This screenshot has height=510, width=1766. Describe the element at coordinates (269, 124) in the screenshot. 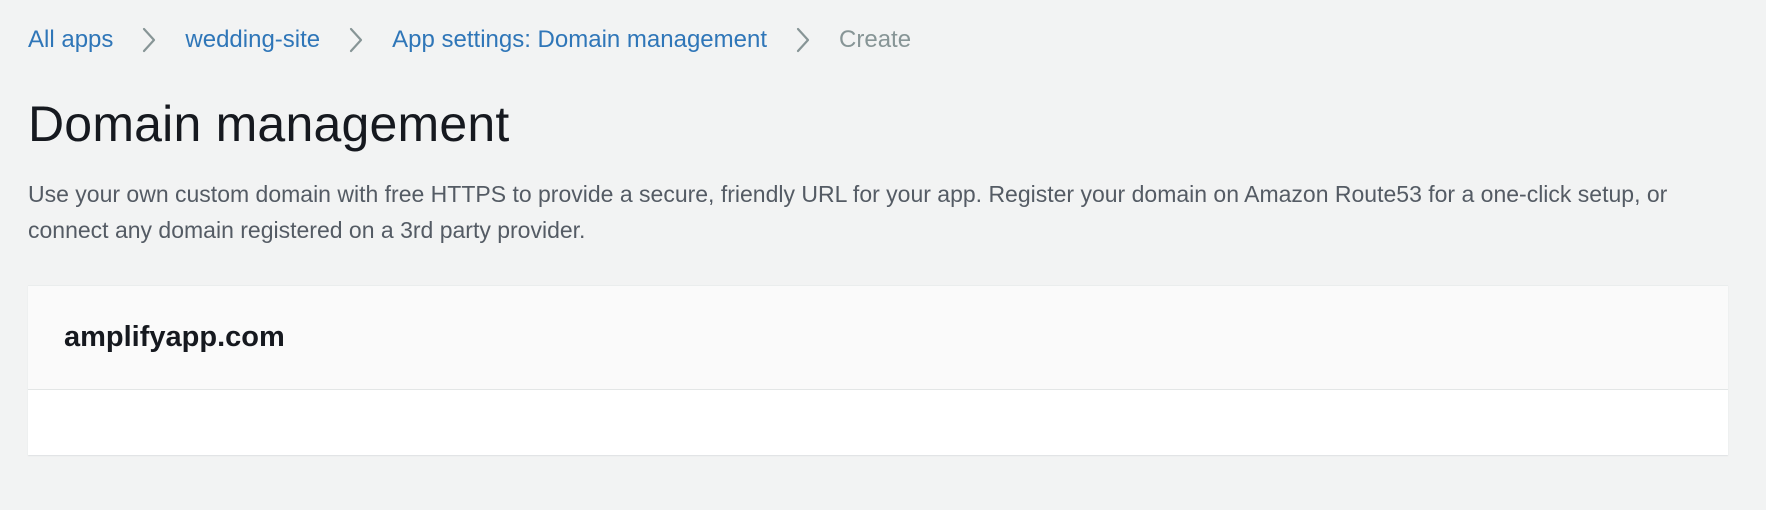

I see `page-title: Domain management` at that location.